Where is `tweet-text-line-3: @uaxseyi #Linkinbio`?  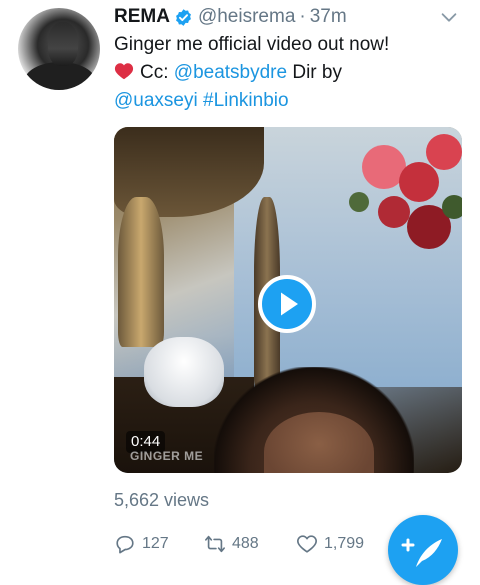
tweet-text-line-3: @uaxseyi #Linkinbio is located at coordinates (289, 101).